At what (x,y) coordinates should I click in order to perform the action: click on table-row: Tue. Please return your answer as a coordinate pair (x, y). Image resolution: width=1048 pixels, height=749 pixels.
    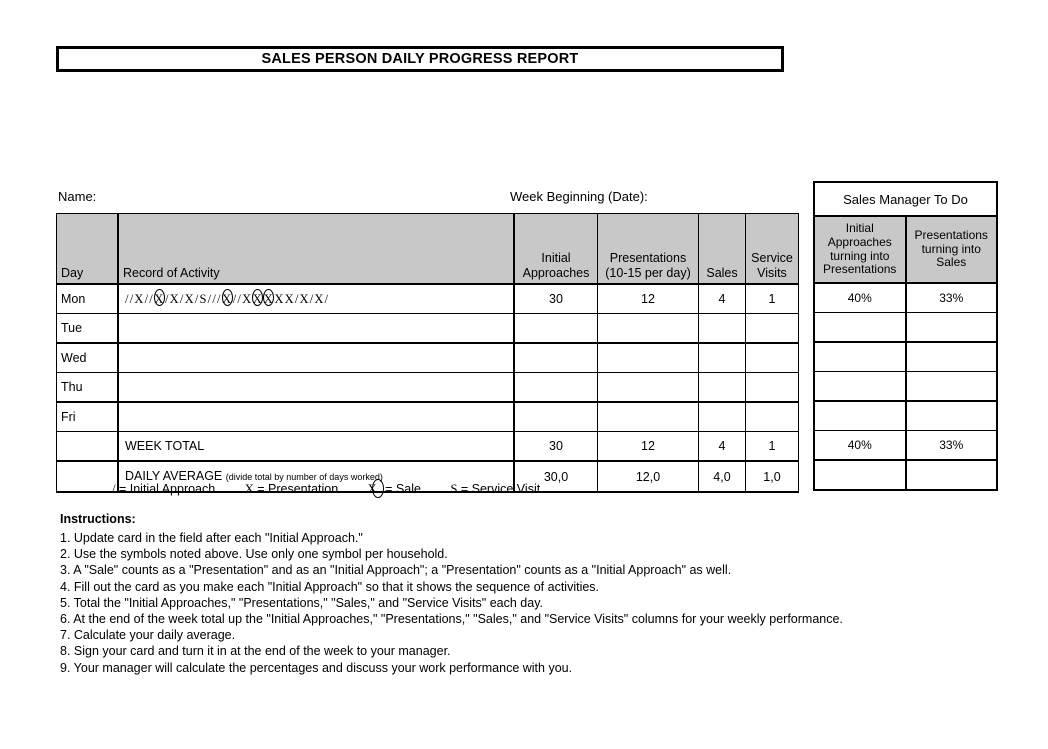
    Looking at the image, I should click on (427, 328).